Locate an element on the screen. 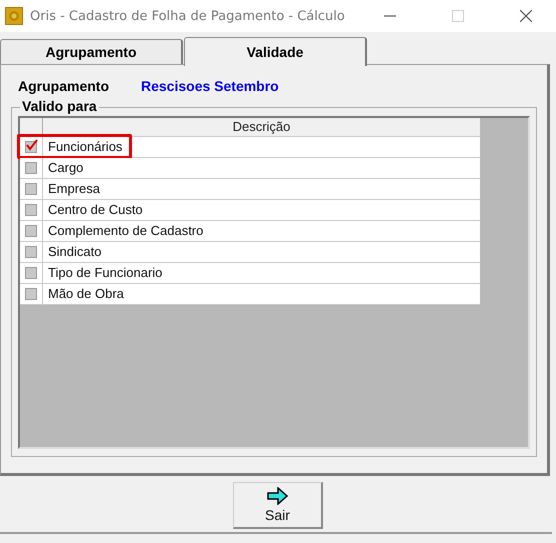 The width and height of the screenshot is (556, 543). window-title: Oris - Cadastro de Folha de Pagamento - Cálculo is located at coordinates (188, 16).